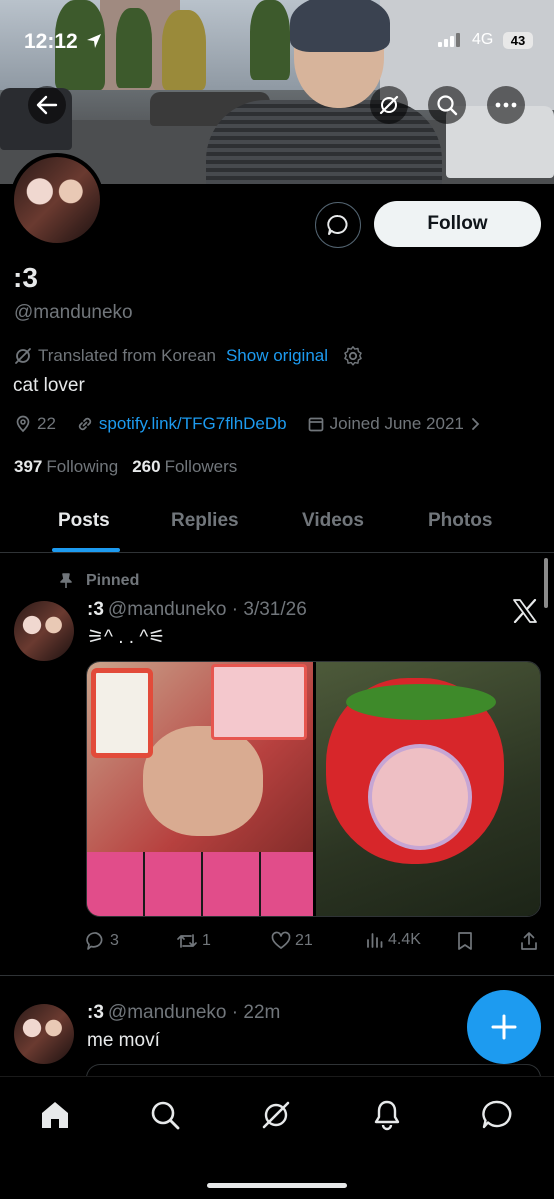 The height and width of the screenshot is (1199, 554). Describe the element at coordinates (35, 424) in the screenshot. I see `location-item: 22` at that location.